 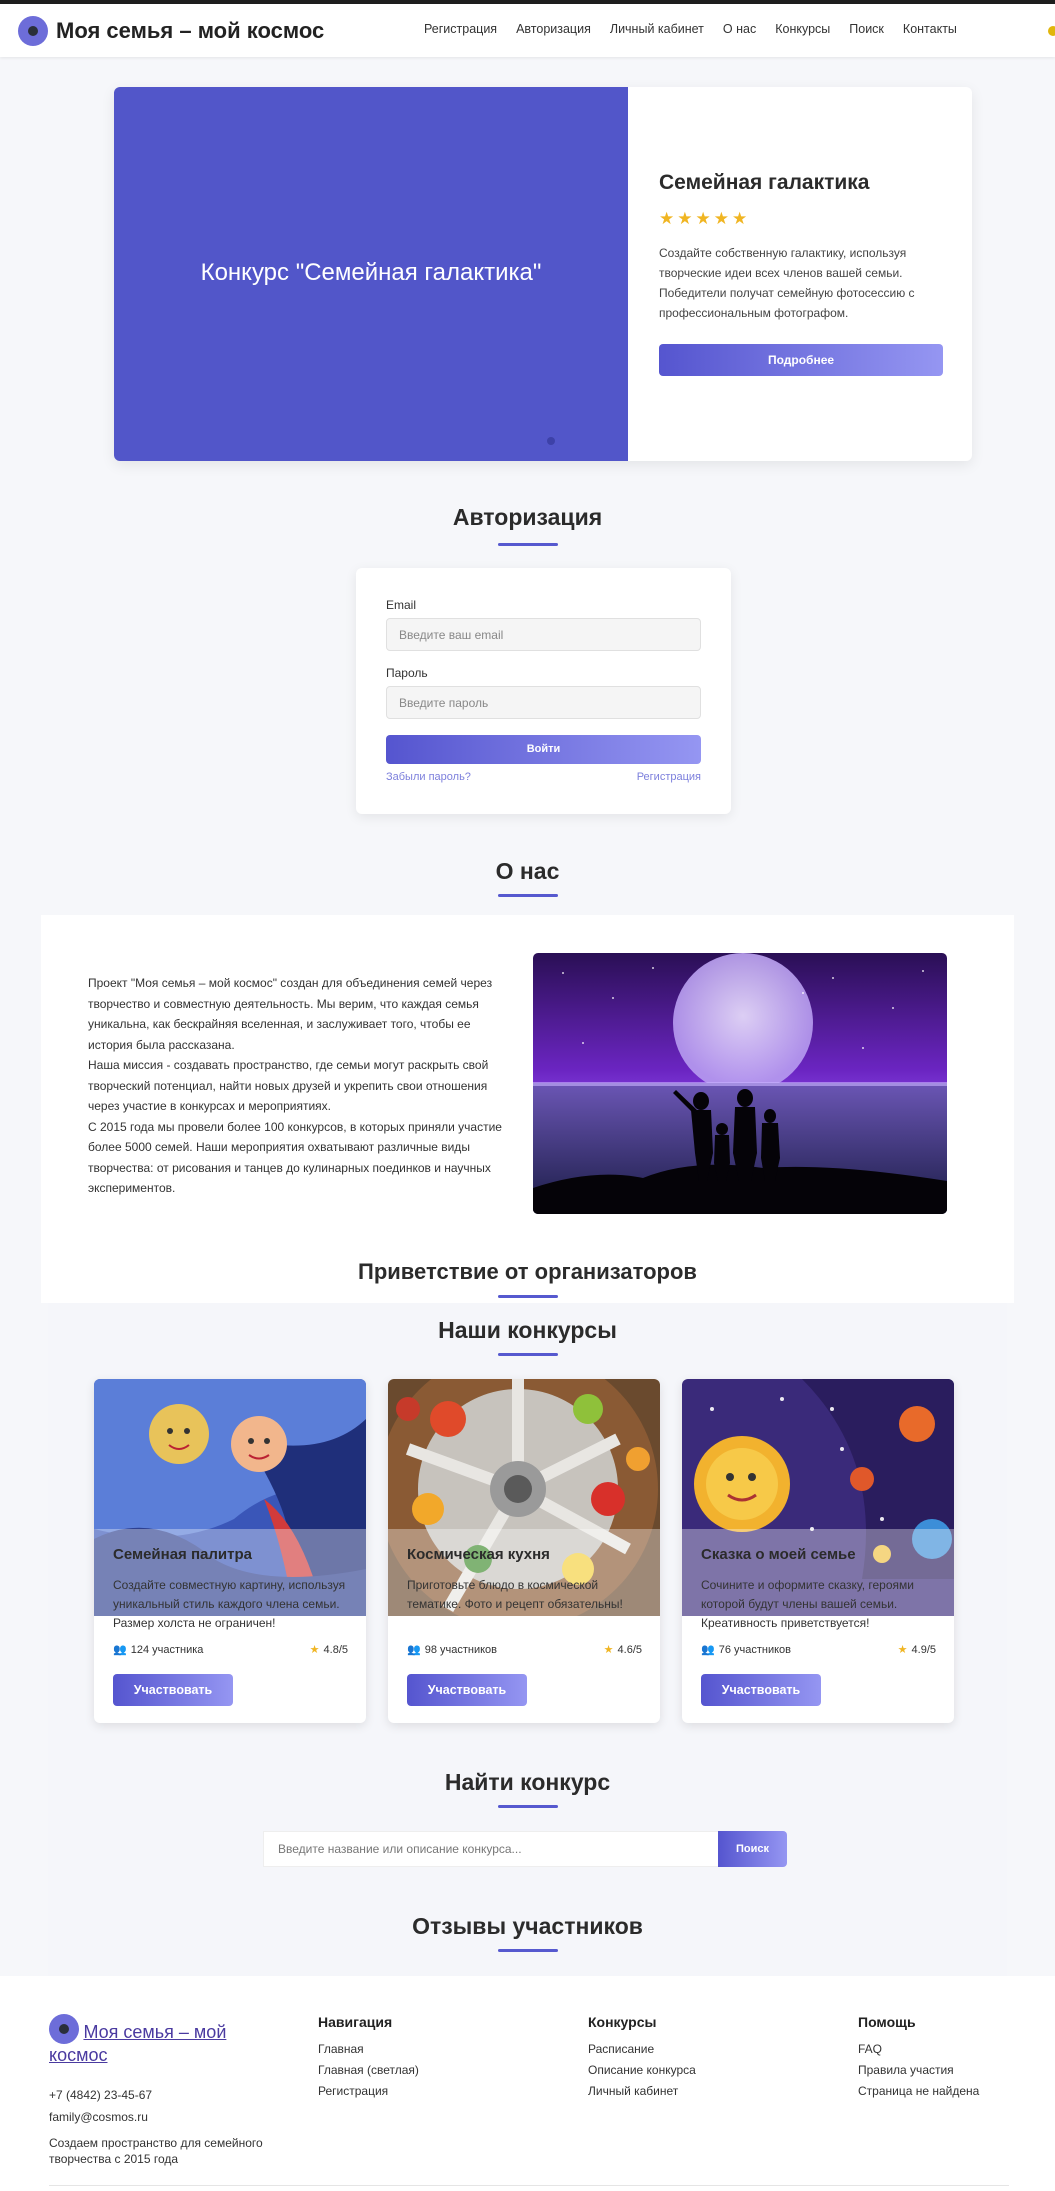 I want to click on footer-link: Главная, so click(x=368, y=2049).